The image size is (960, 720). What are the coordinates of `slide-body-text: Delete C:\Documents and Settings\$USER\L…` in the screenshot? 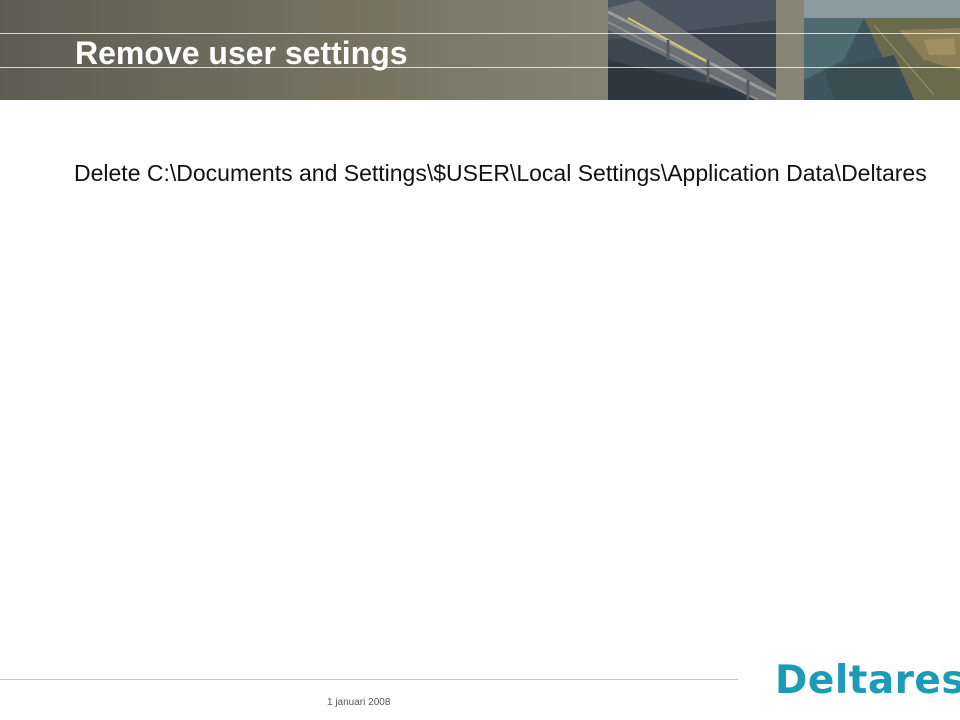 It's located at (500, 173).